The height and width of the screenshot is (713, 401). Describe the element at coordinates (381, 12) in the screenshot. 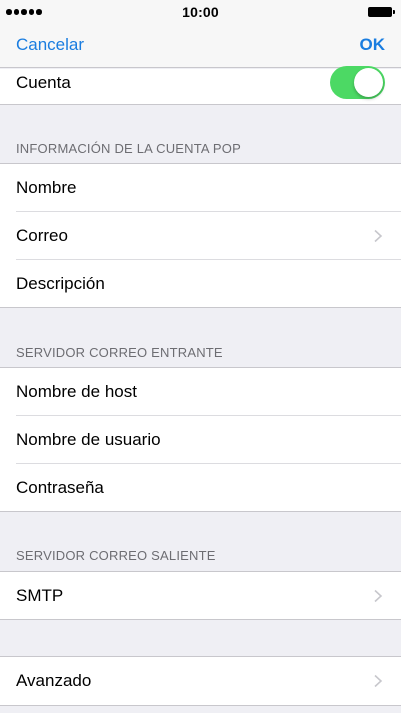

I see `battery-icon` at that location.